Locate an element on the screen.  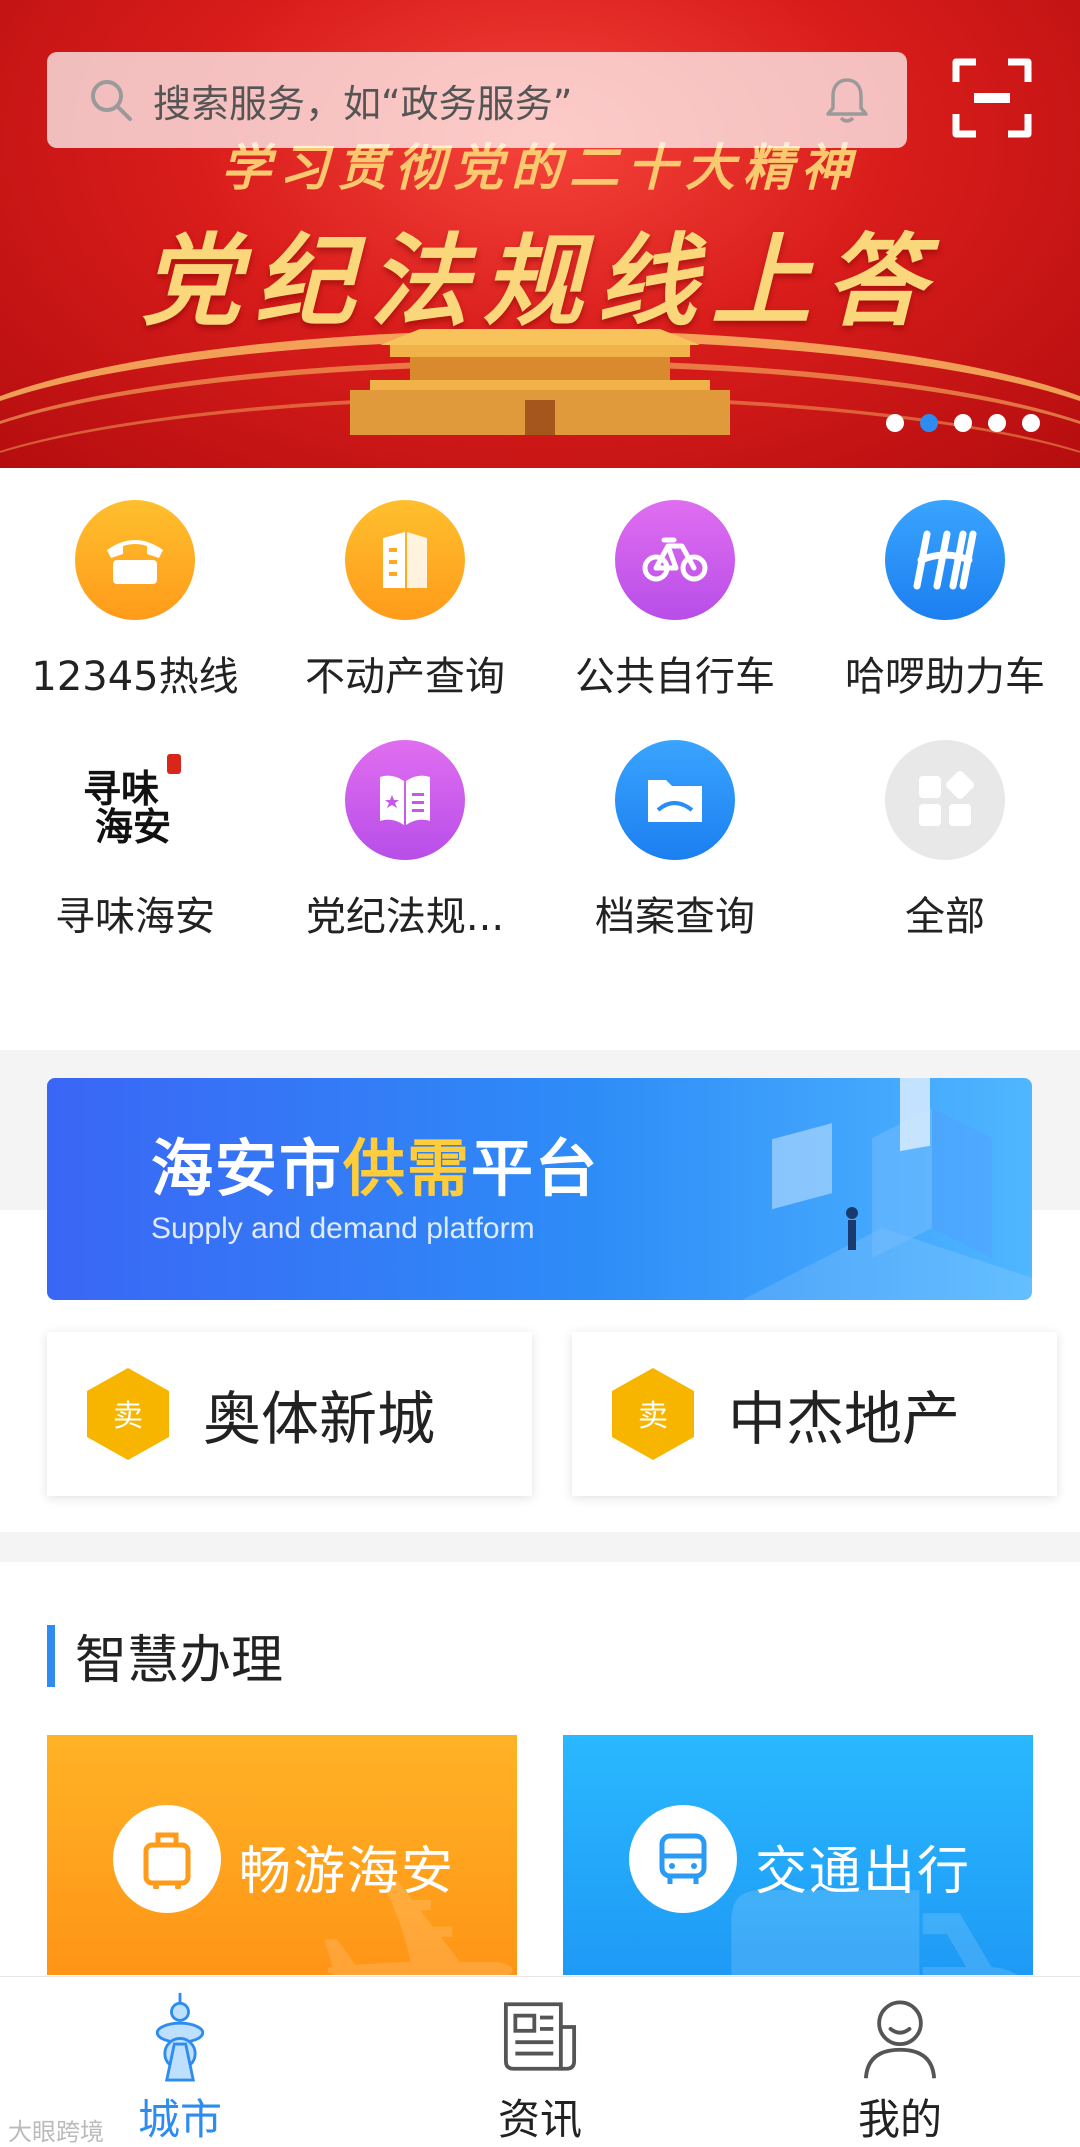
tab-city: 城市 is located at coordinates (180, 2062).